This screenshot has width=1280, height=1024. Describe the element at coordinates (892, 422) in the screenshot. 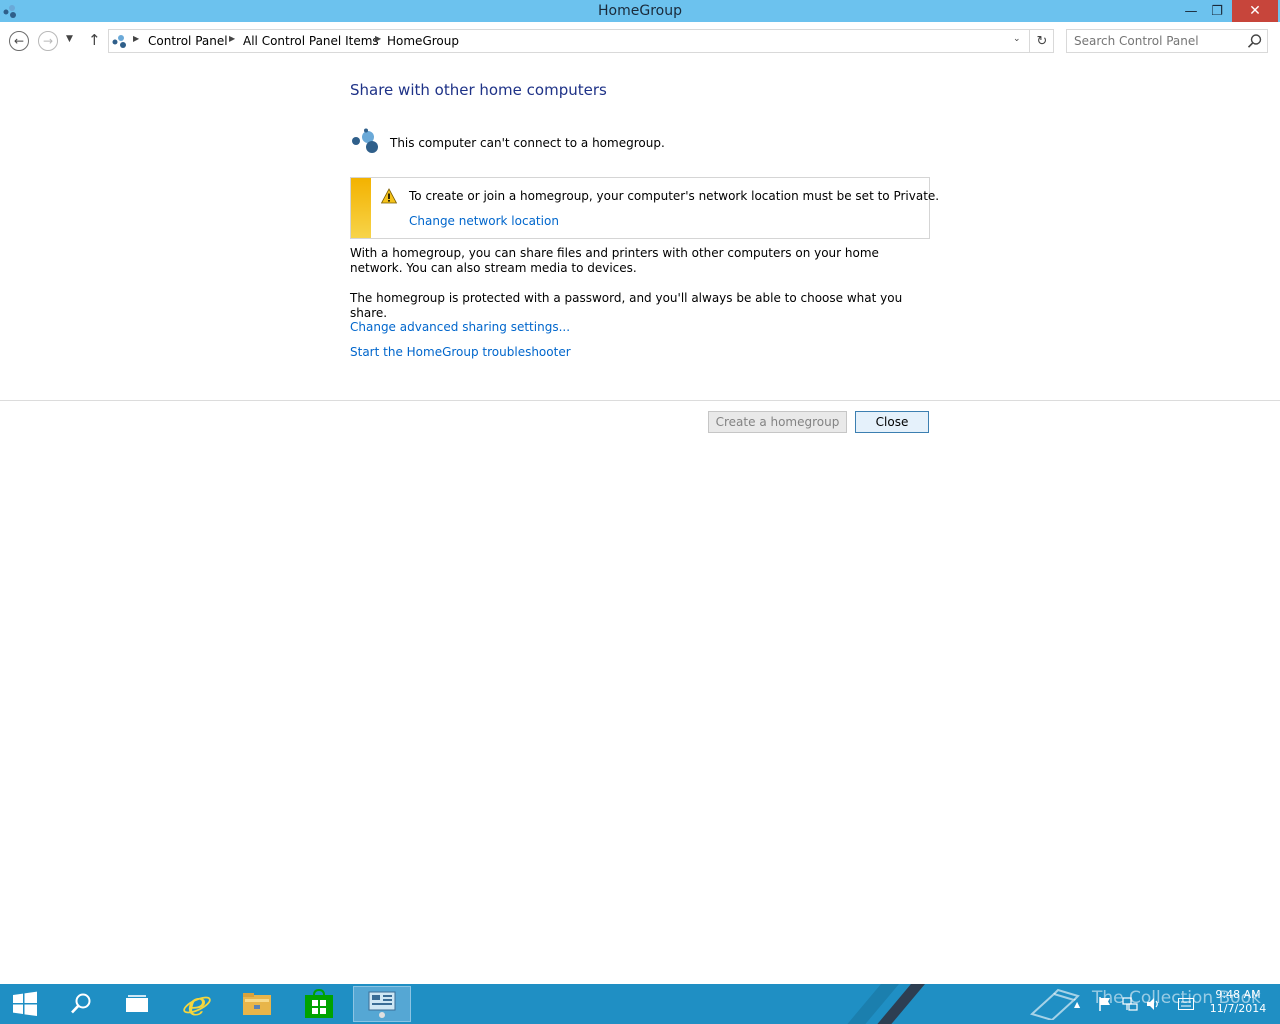

I see `close-button: Close` at that location.